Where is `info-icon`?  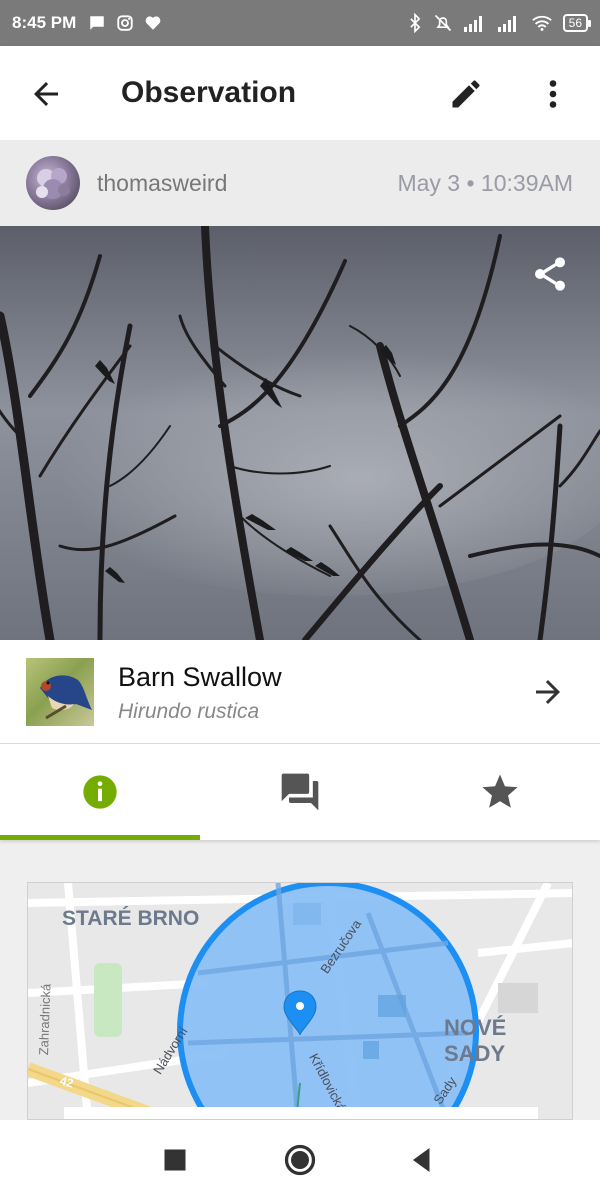
info-icon is located at coordinates (100, 792).